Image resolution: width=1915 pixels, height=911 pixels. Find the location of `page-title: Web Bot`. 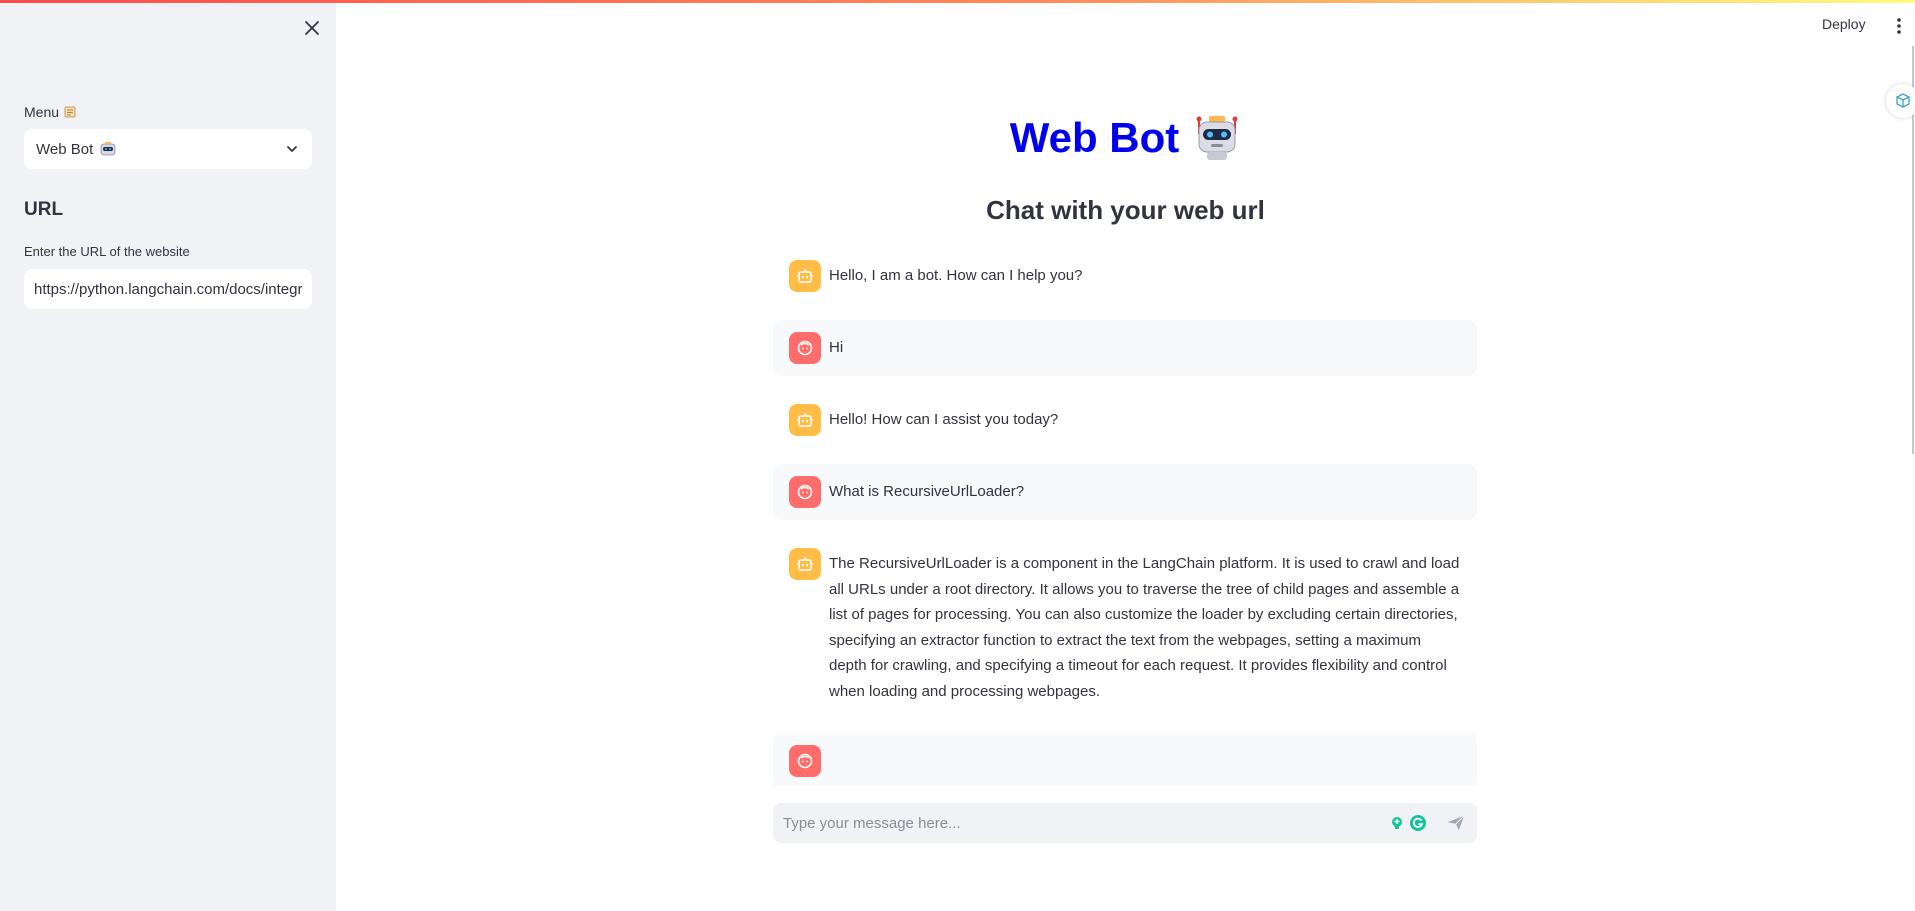

page-title: Web Bot is located at coordinates (957, 138).